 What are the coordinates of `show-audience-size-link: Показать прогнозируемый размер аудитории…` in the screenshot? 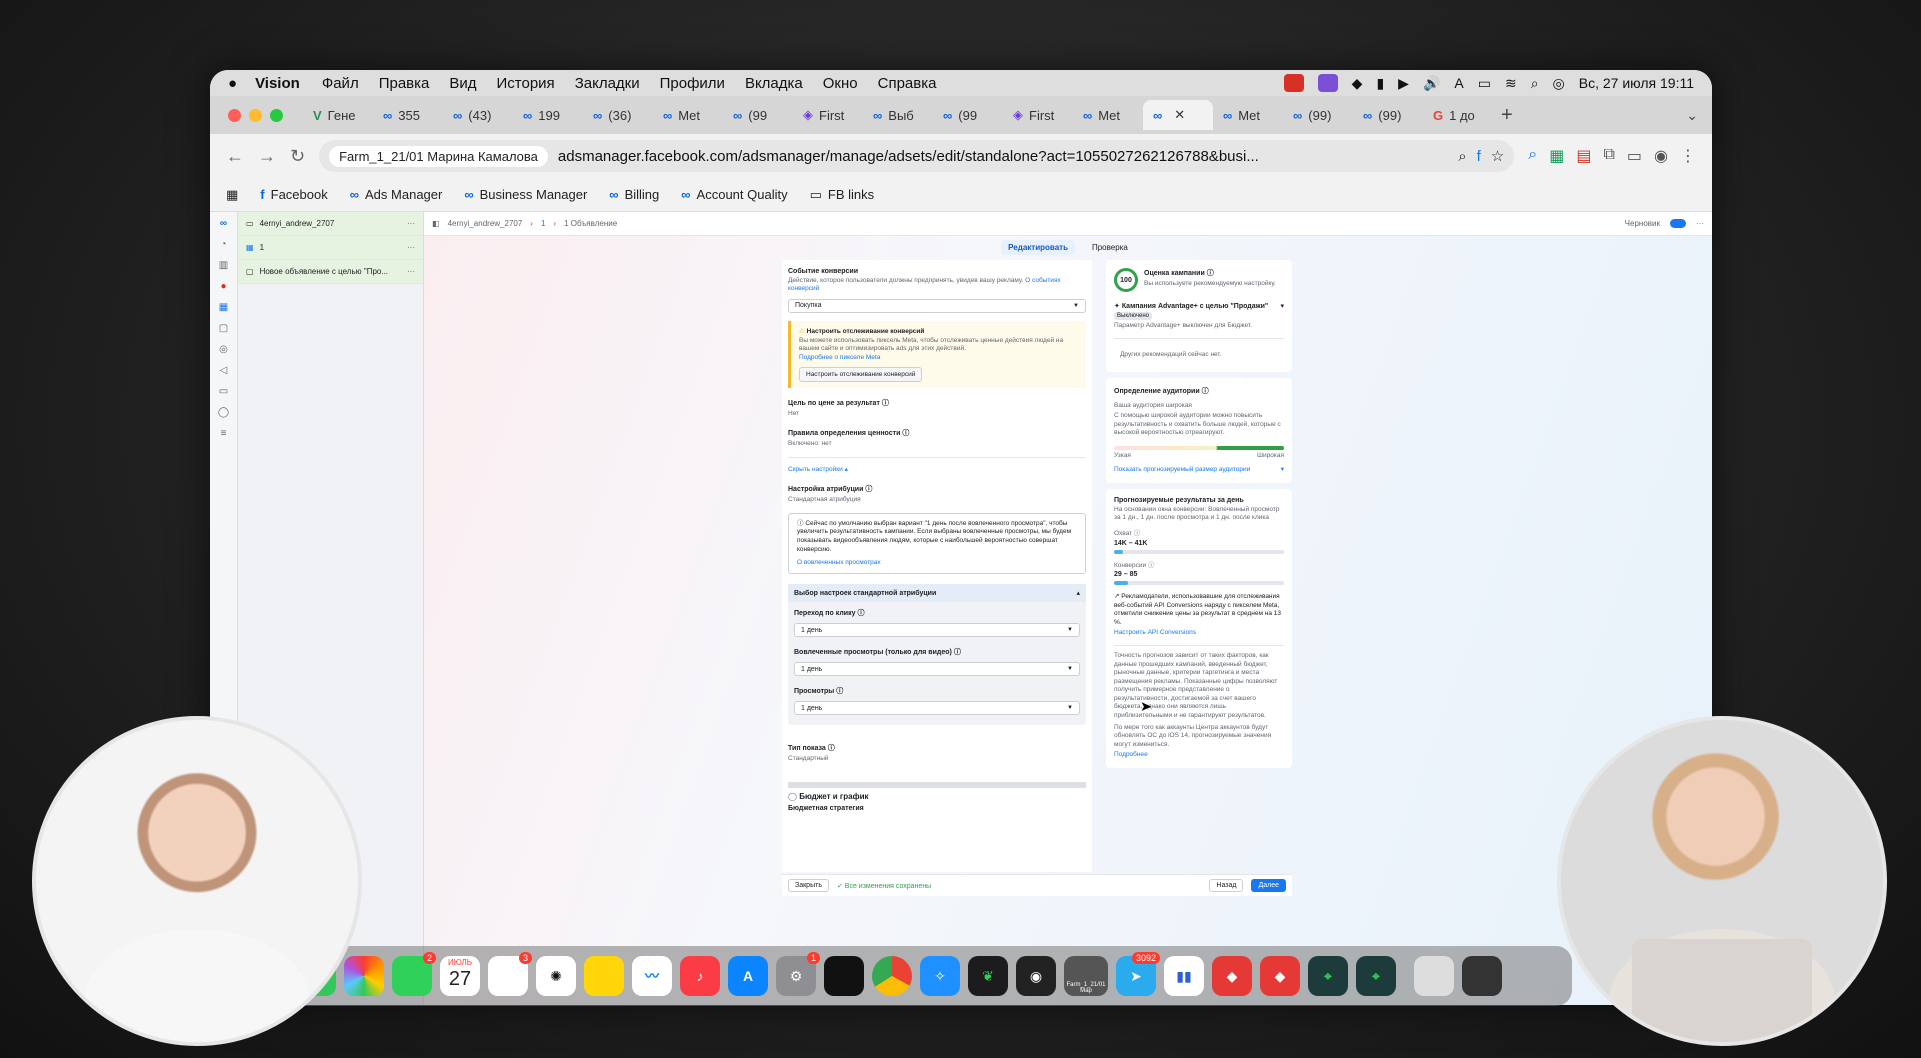 It's located at (1199, 470).